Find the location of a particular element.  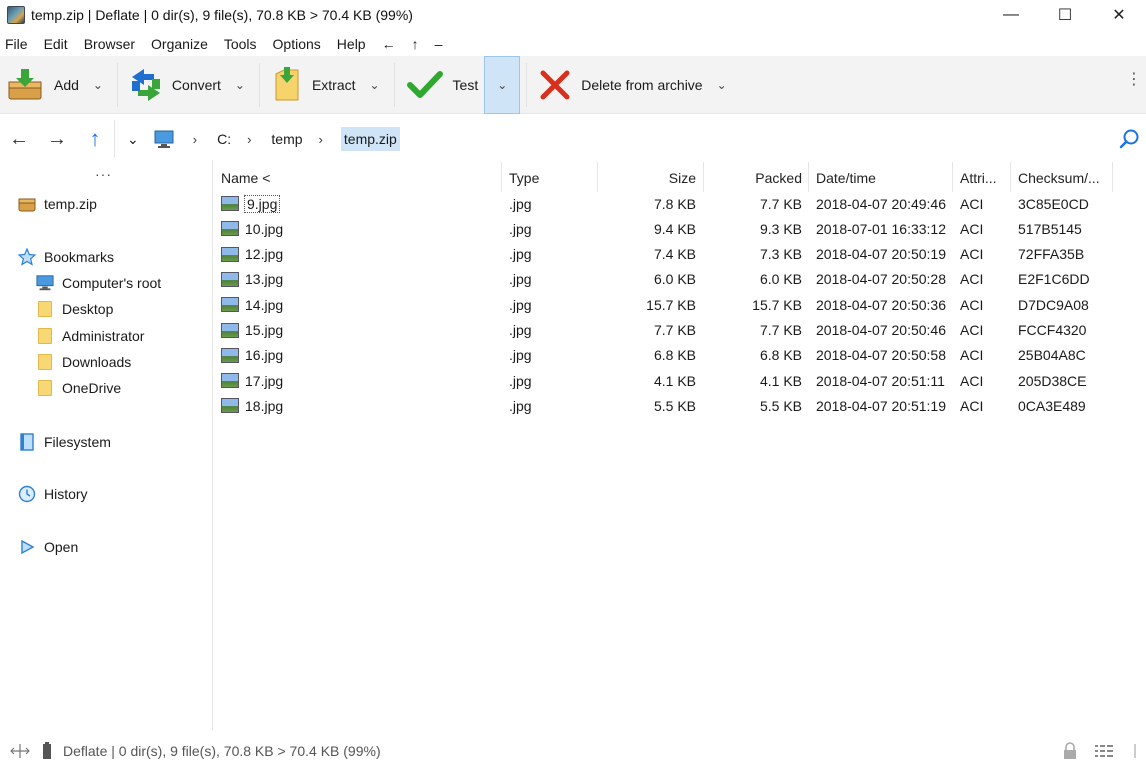

cell-size: 7.4 KB is located at coordinates (674, 254).